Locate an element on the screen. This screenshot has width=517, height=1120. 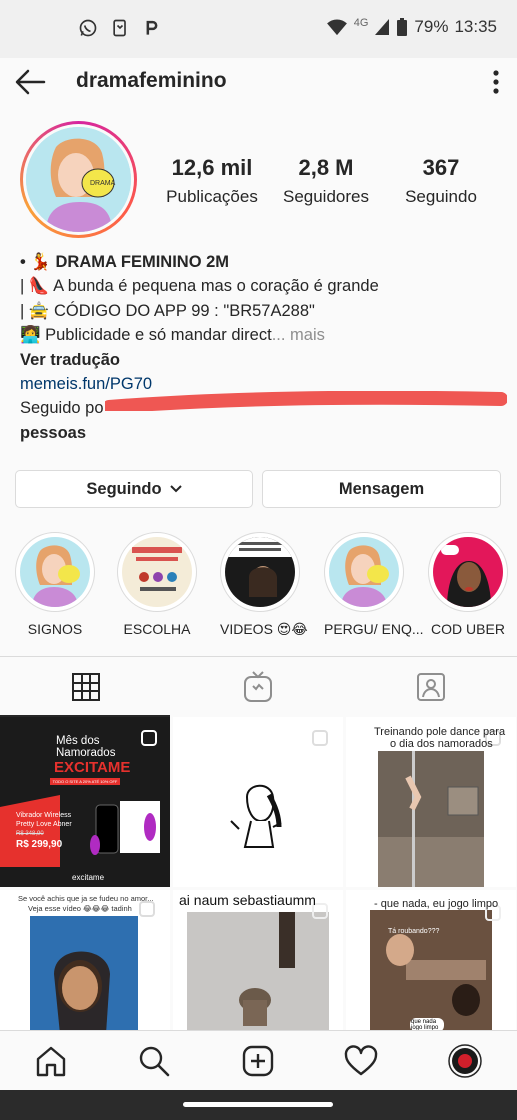
search-icon is located at coordinates (154, 1061).